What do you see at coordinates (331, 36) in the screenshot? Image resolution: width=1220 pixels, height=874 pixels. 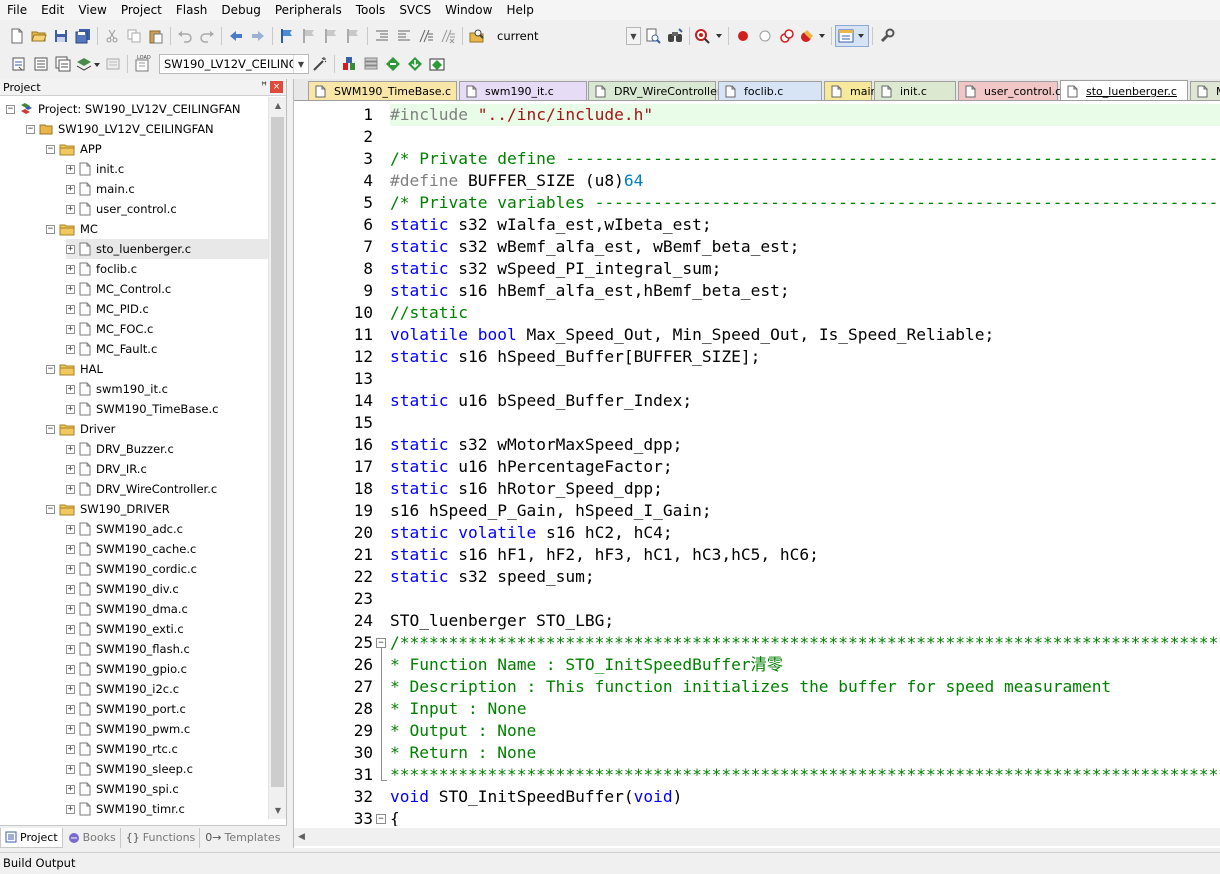 I see `next-bookmark-button` at bounding box center [331, 36].